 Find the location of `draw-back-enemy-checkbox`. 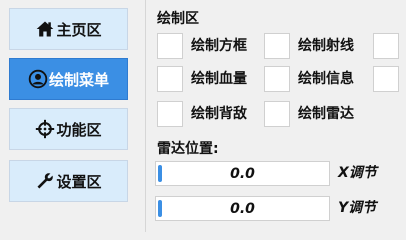

draw-back-enemy-checkbox is located at coordinates (170, 114).